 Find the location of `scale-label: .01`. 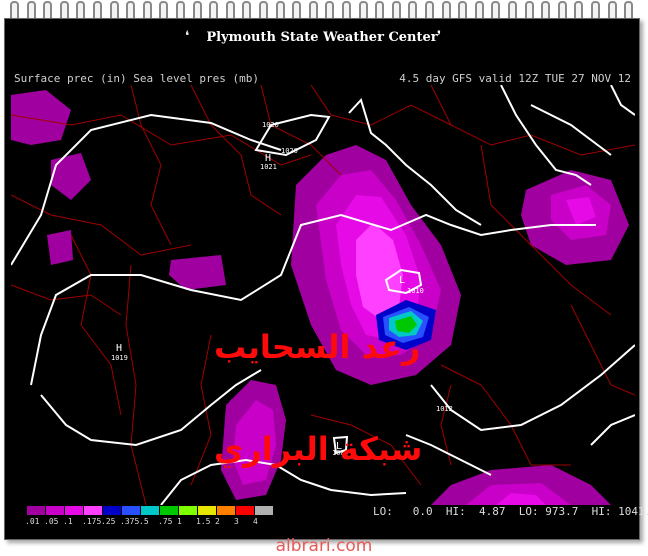

scale-label: .01 is located at coordinates (32, 521).